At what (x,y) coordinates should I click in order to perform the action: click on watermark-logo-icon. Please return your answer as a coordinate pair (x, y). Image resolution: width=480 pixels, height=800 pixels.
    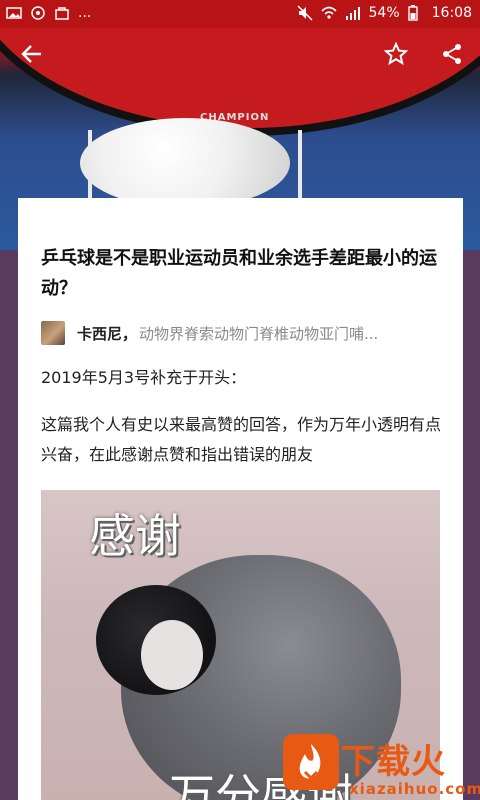
    Looking at the image, I should click on (311, 762).